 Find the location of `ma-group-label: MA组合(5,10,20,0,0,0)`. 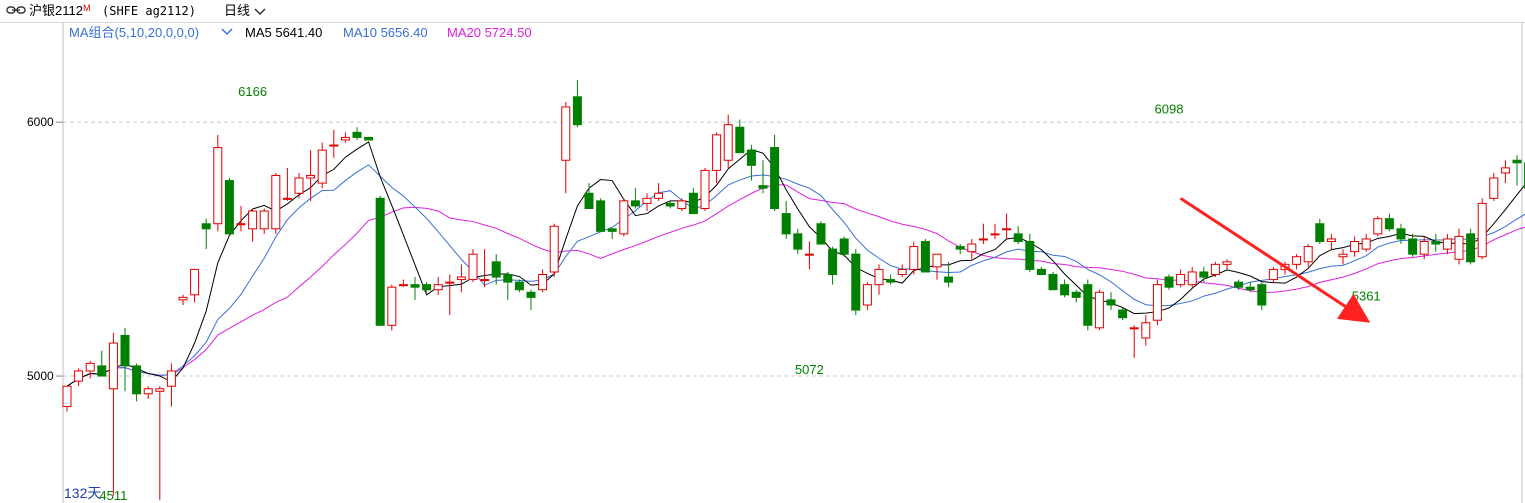

ma-group-label: MA组合(5,10,20,0,0,0) is located at coordinates (134, 32).